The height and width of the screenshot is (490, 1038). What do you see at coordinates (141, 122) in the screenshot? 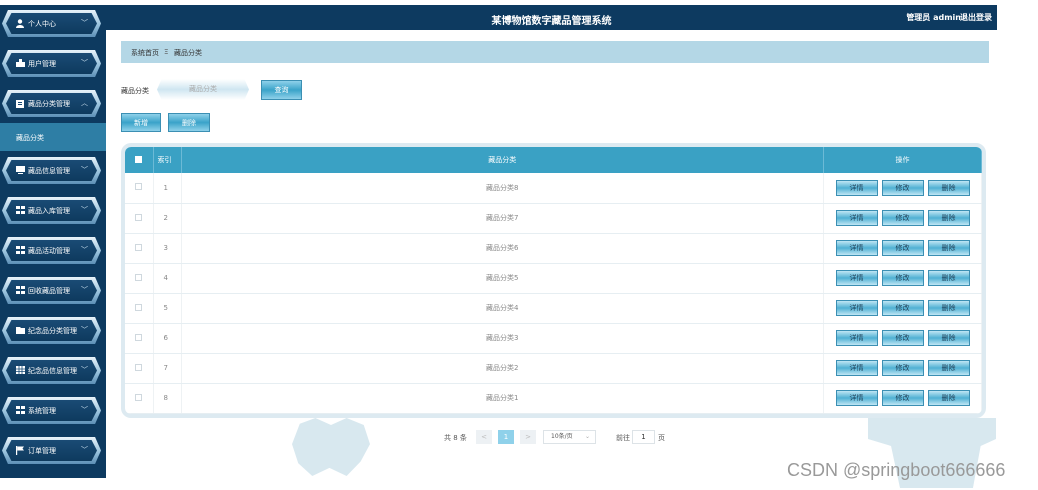
I see `add-button: 新增` at bounding box center [141, 122].